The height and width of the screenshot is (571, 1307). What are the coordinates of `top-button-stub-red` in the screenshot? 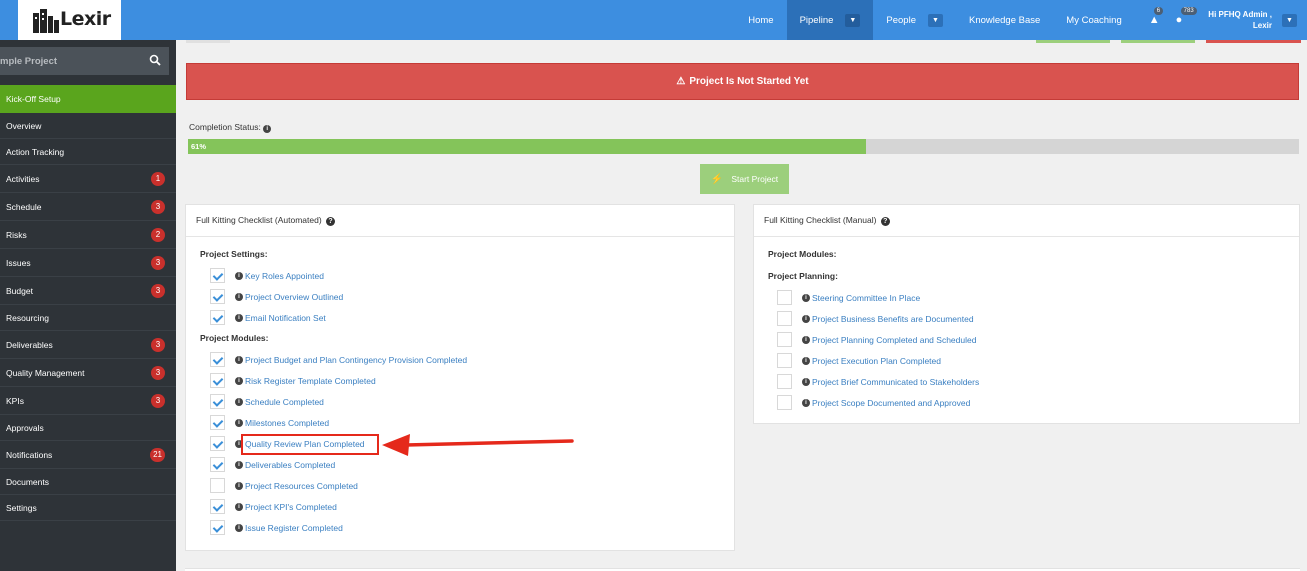 It's located at (1253, 41).